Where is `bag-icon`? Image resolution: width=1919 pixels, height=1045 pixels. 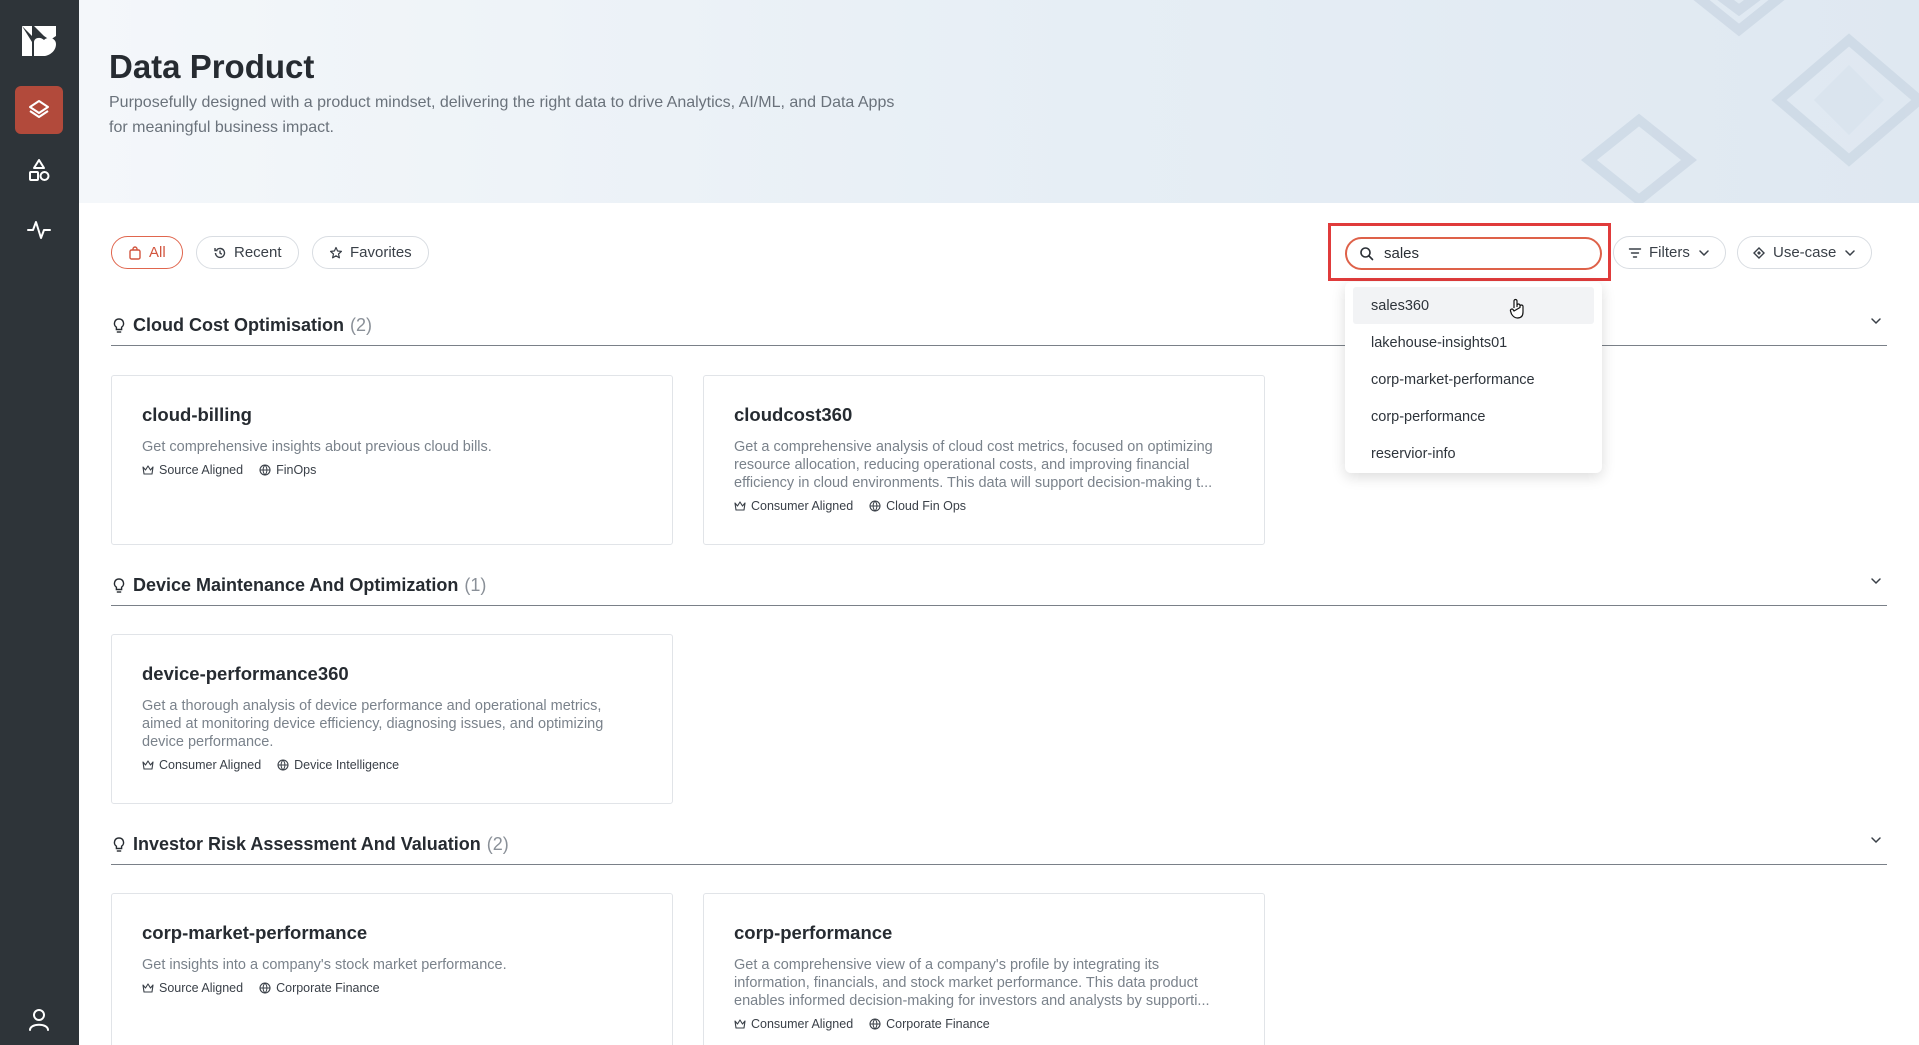 bag-icon is located at coordinates (135, 252).